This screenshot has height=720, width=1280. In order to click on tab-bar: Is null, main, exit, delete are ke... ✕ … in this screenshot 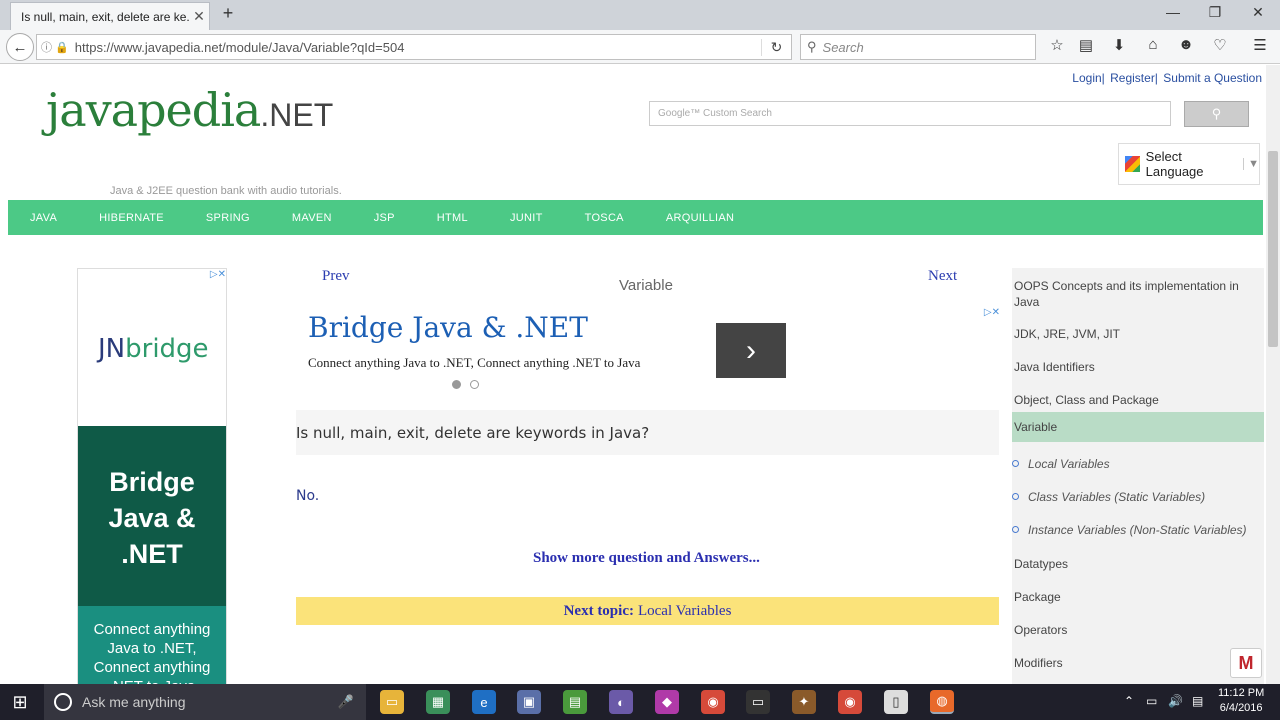, I will do `click(640, 15)`.